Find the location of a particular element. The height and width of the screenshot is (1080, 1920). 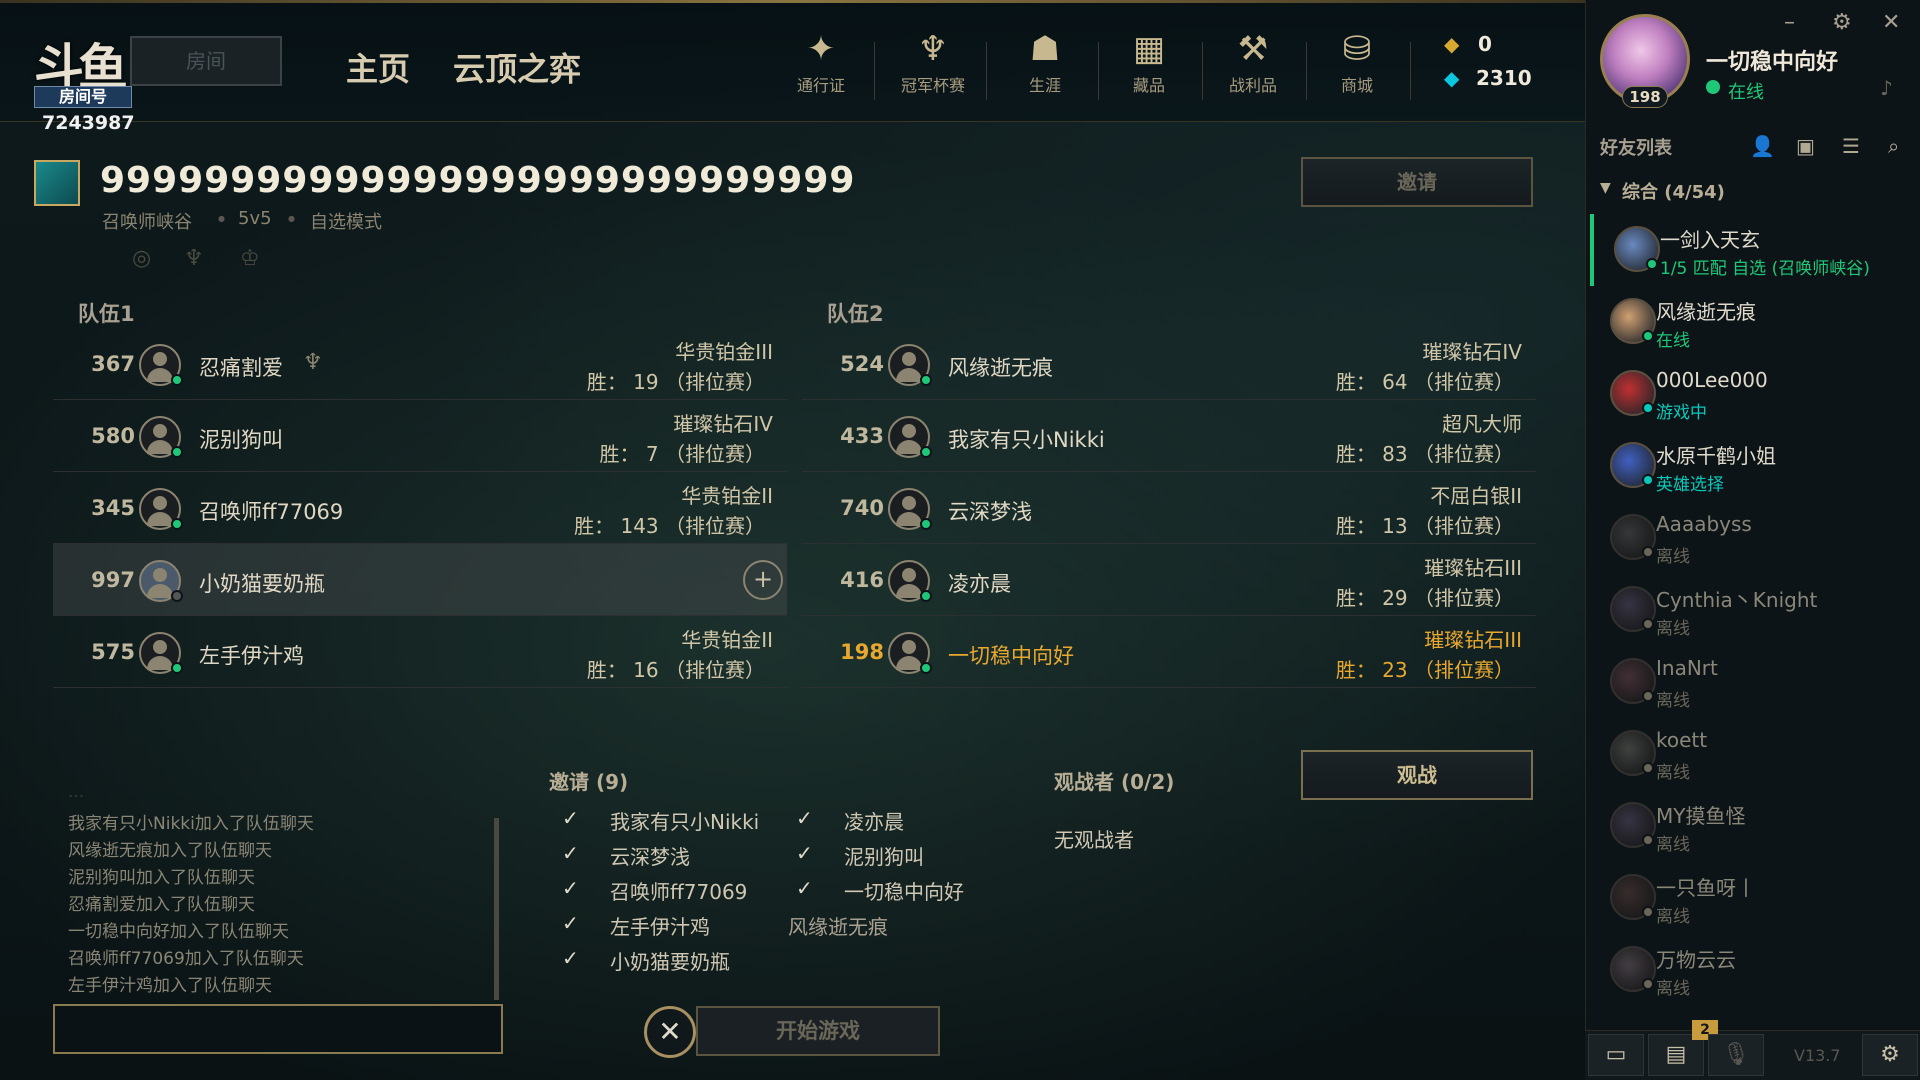

player-wins: 胜： 13 （排位赛） is located at coordinates (1424, 526).